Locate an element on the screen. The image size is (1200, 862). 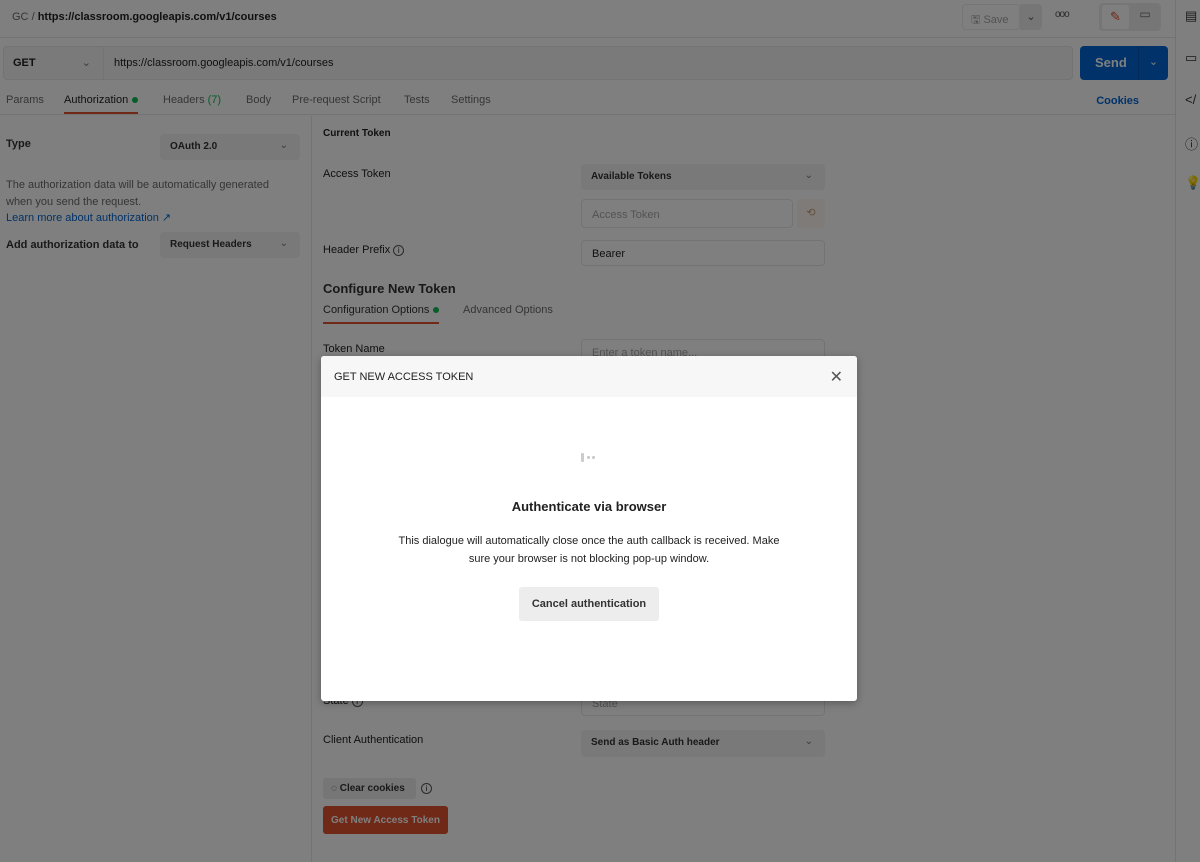
dialog-heading: Authenticate via browser is located at coordinates (589, 506).